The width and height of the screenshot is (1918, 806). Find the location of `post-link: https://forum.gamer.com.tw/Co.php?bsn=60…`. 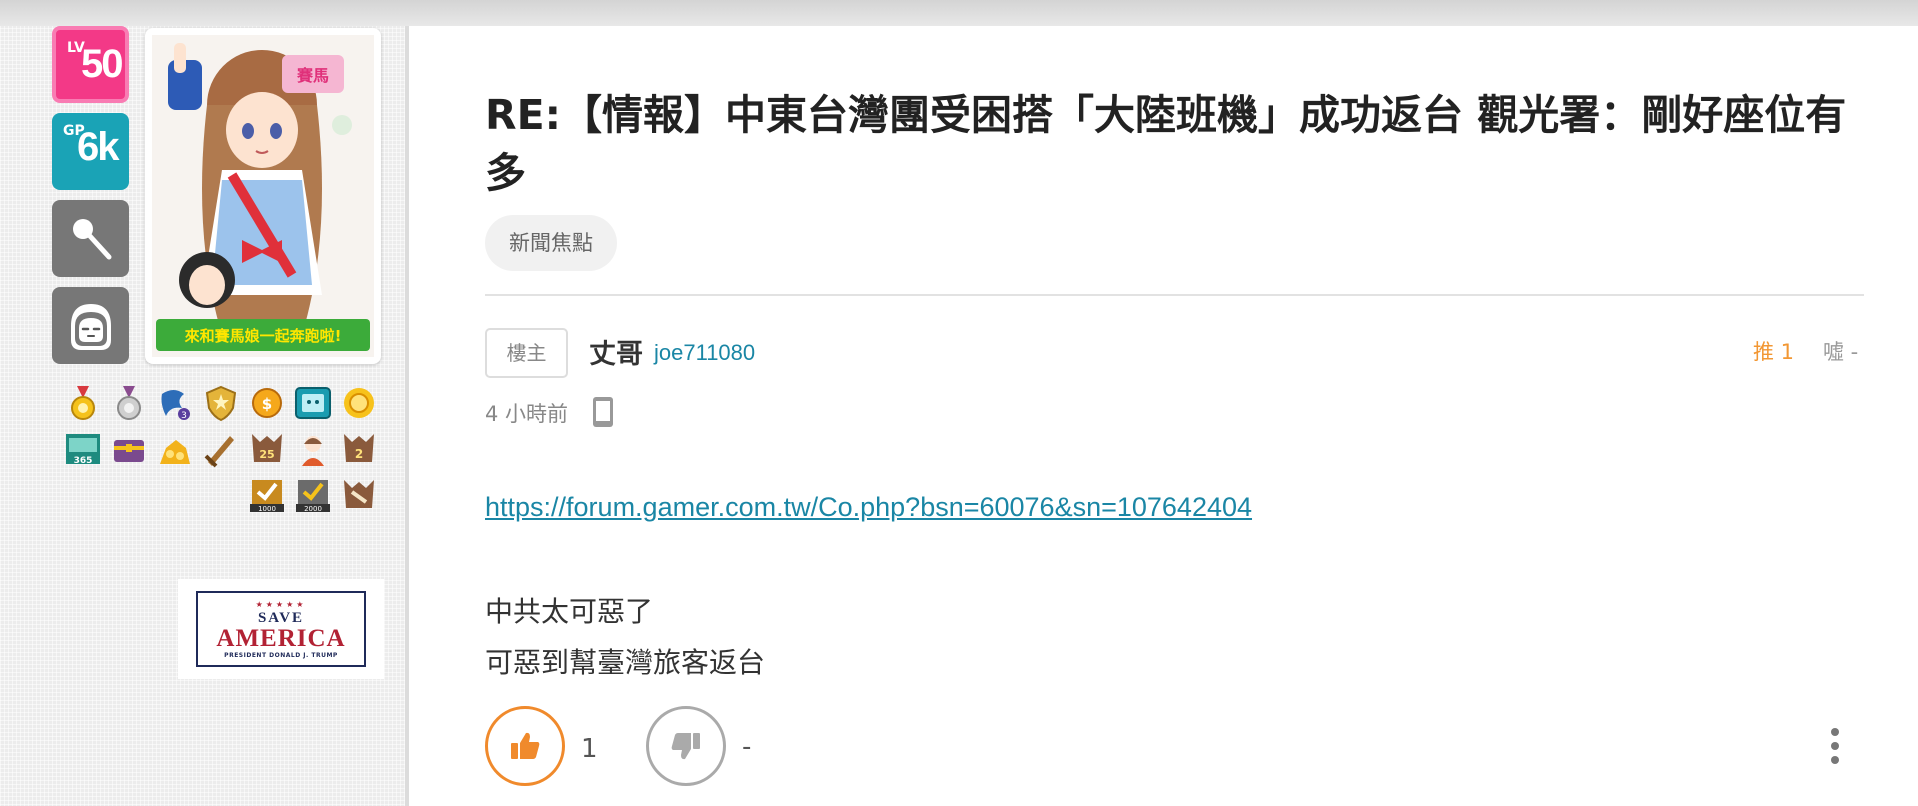

post-link: https://forum.gamer.com.tw/Co.php?bsn=60… is located at coordinates (868, 507).